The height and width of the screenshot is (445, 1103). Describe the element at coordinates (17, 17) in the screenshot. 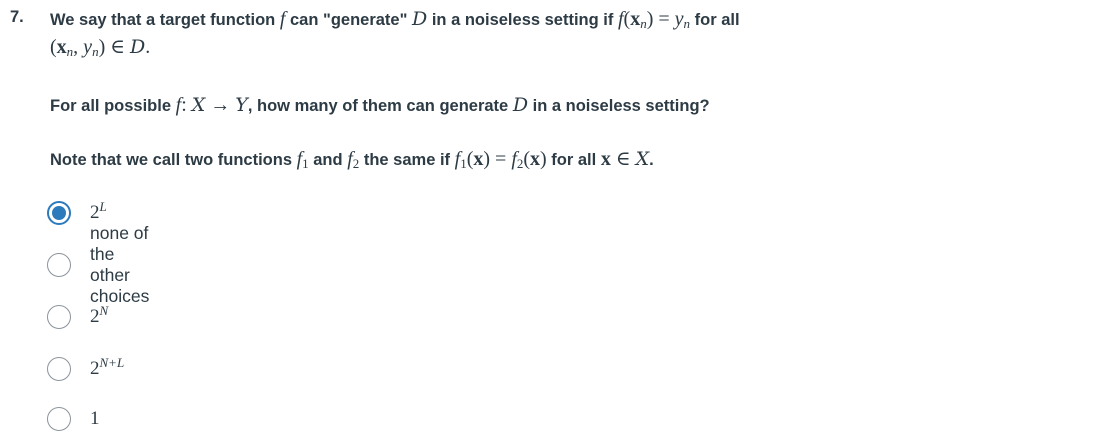

I see `question-number: 7.` at that location.